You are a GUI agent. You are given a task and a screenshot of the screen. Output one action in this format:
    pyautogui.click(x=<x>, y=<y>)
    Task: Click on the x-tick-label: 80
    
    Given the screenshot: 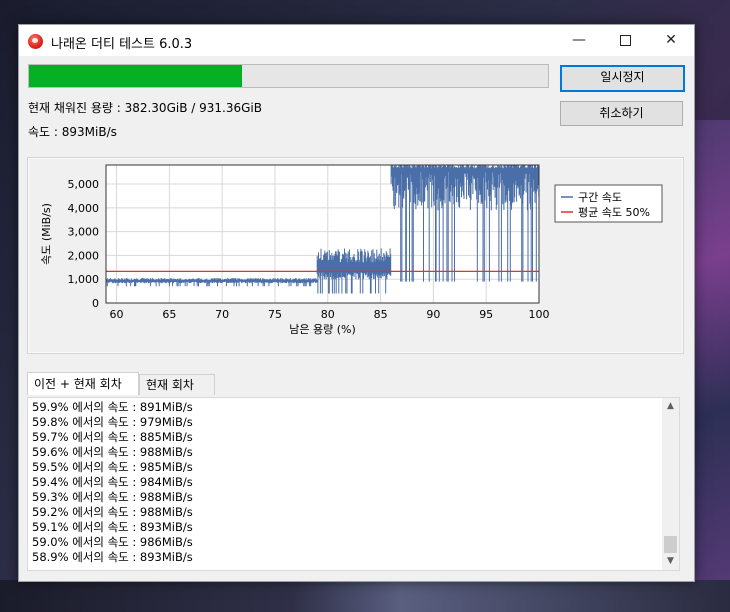 What is the action you would take?
    pyautogui.click(x=328, y=314)
    